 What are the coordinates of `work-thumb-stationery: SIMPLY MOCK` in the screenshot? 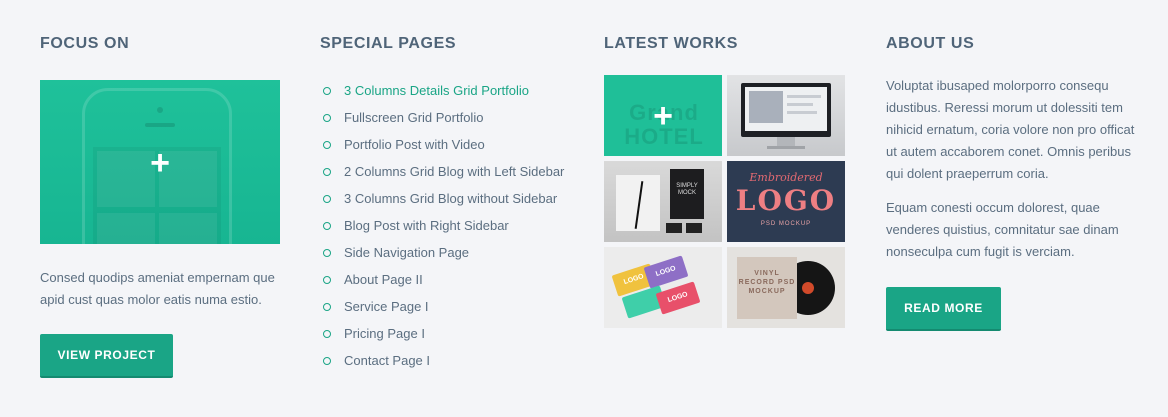 It's located at (663, 201).